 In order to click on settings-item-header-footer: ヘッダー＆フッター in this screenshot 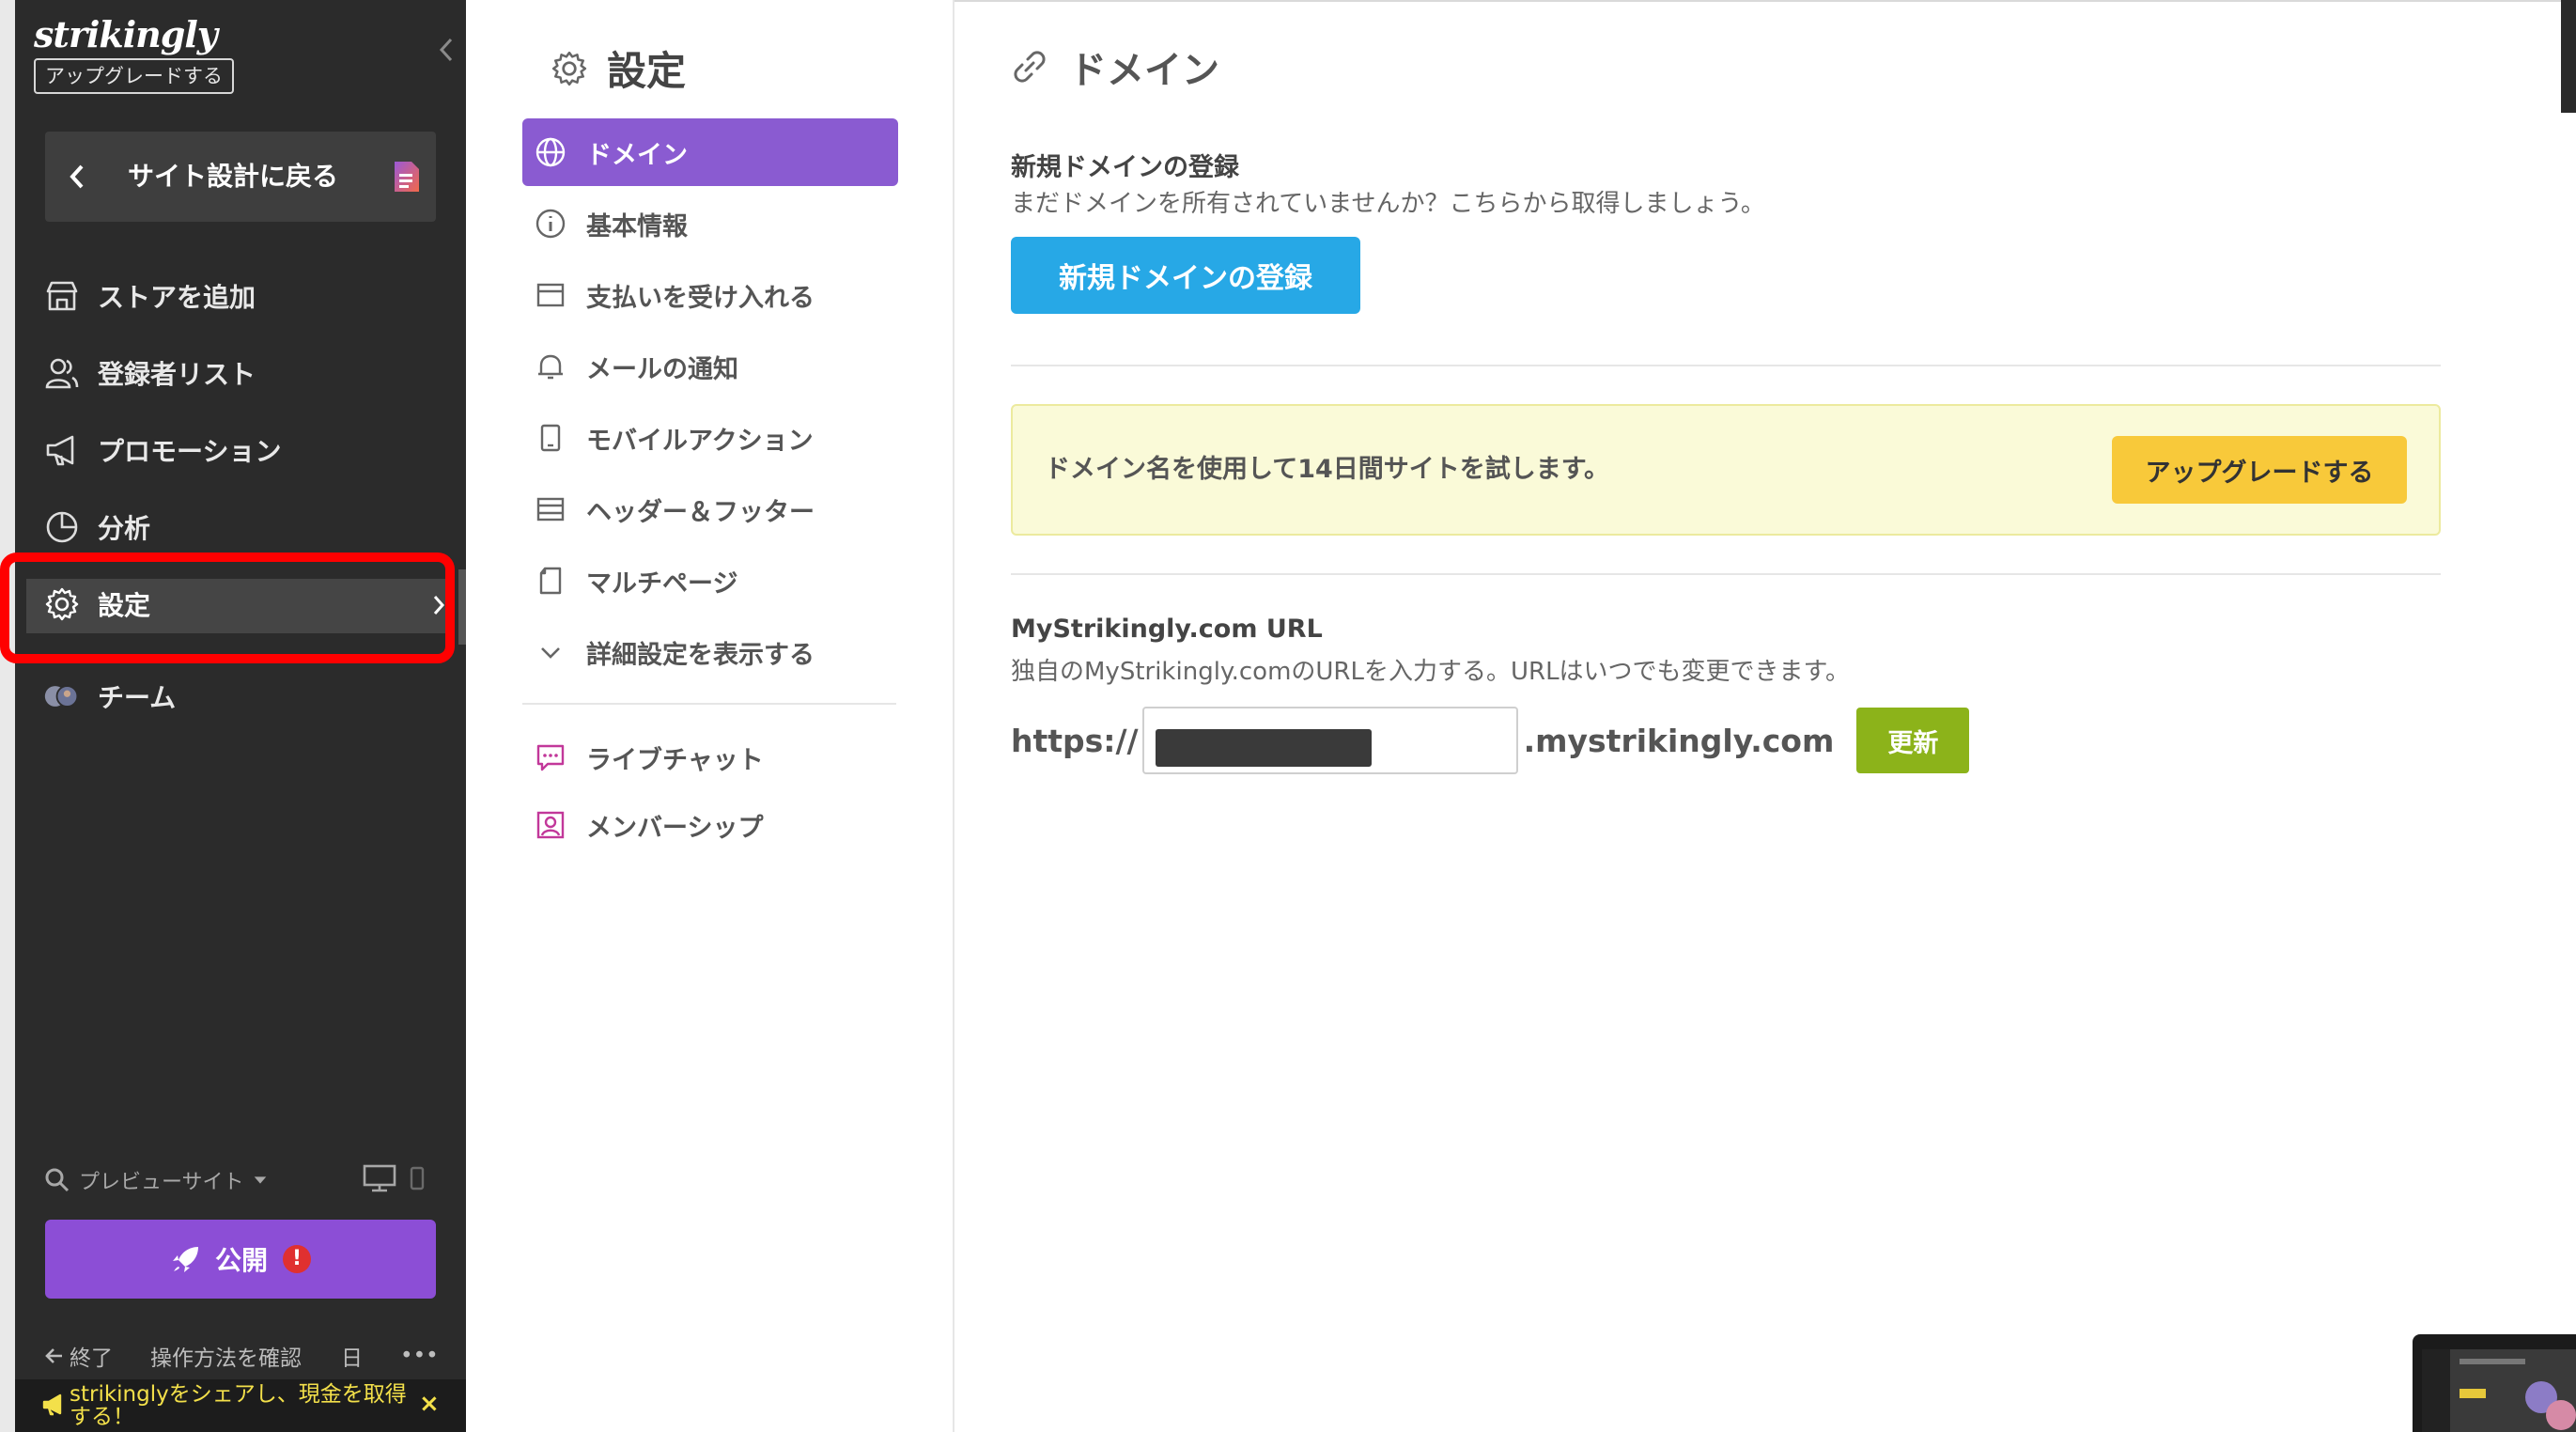, I will do `click(710, 509)`.